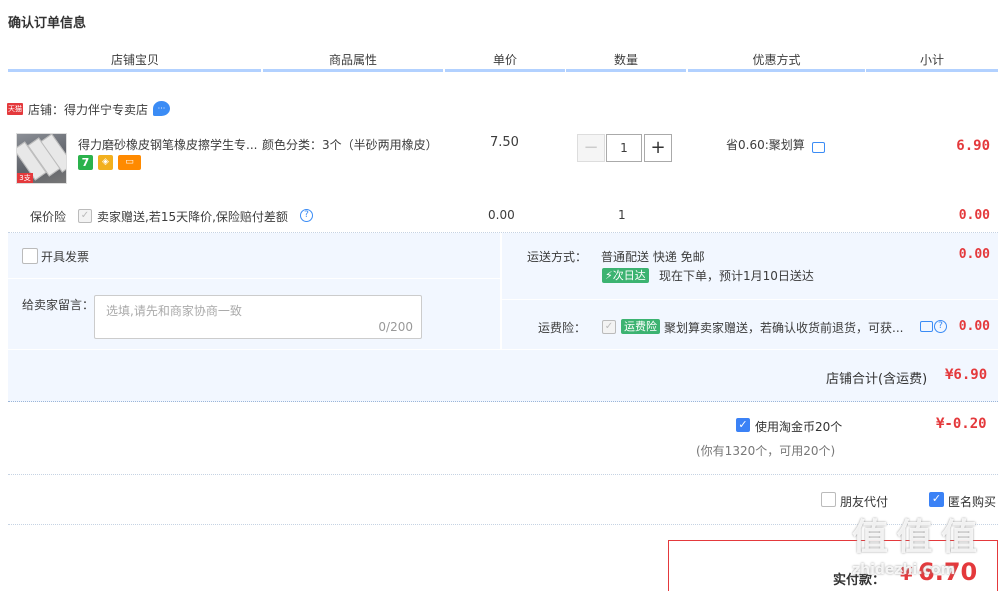 The image size is (1001, 591). I want to click on message-placeholder: 选填,请先和商家协商一致, so click(174, 311).